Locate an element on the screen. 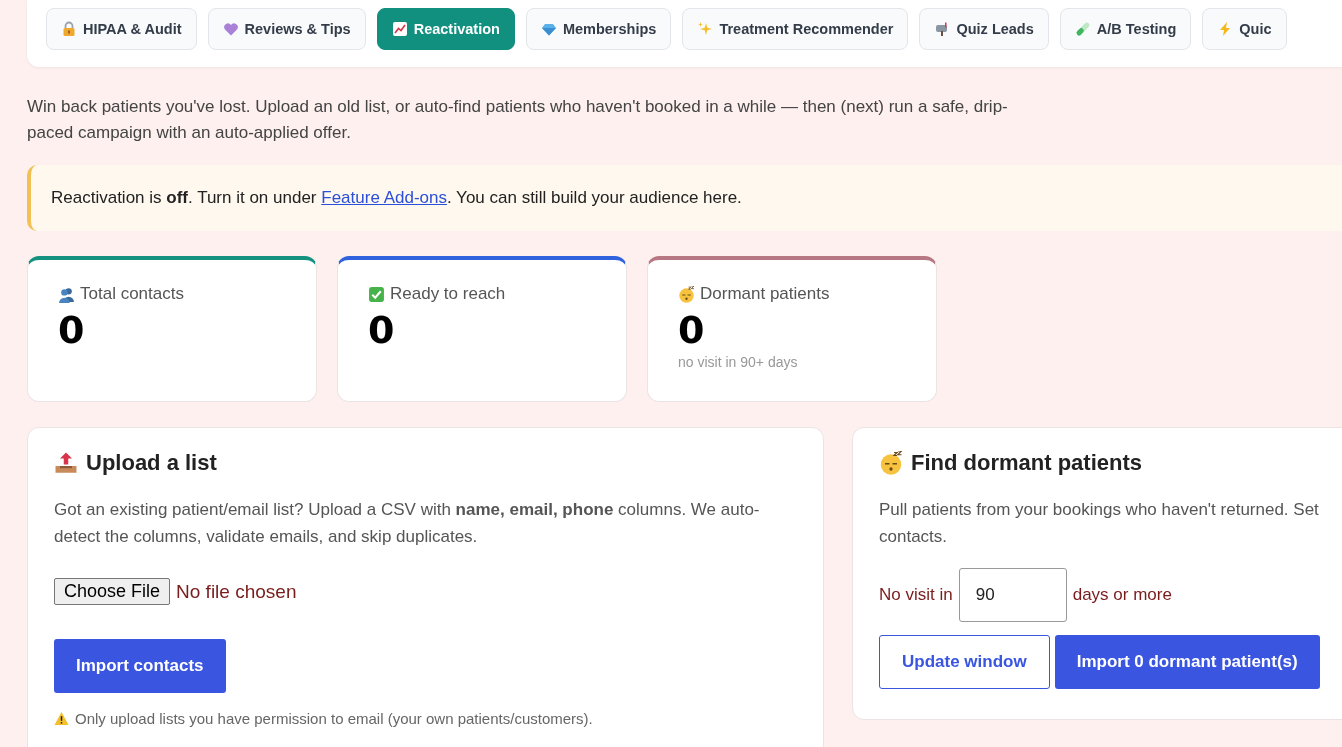  file-status: No file chosen is located at coordinates (236, 591).